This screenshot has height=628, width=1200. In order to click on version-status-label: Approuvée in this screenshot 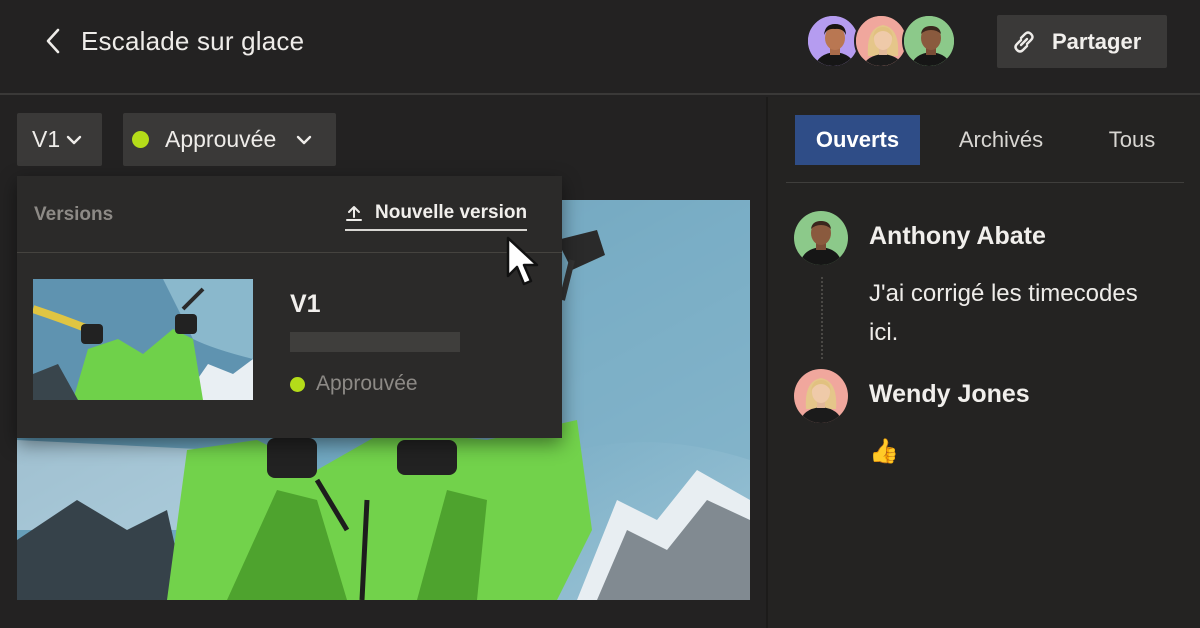, I will do `click(367, 383)`.